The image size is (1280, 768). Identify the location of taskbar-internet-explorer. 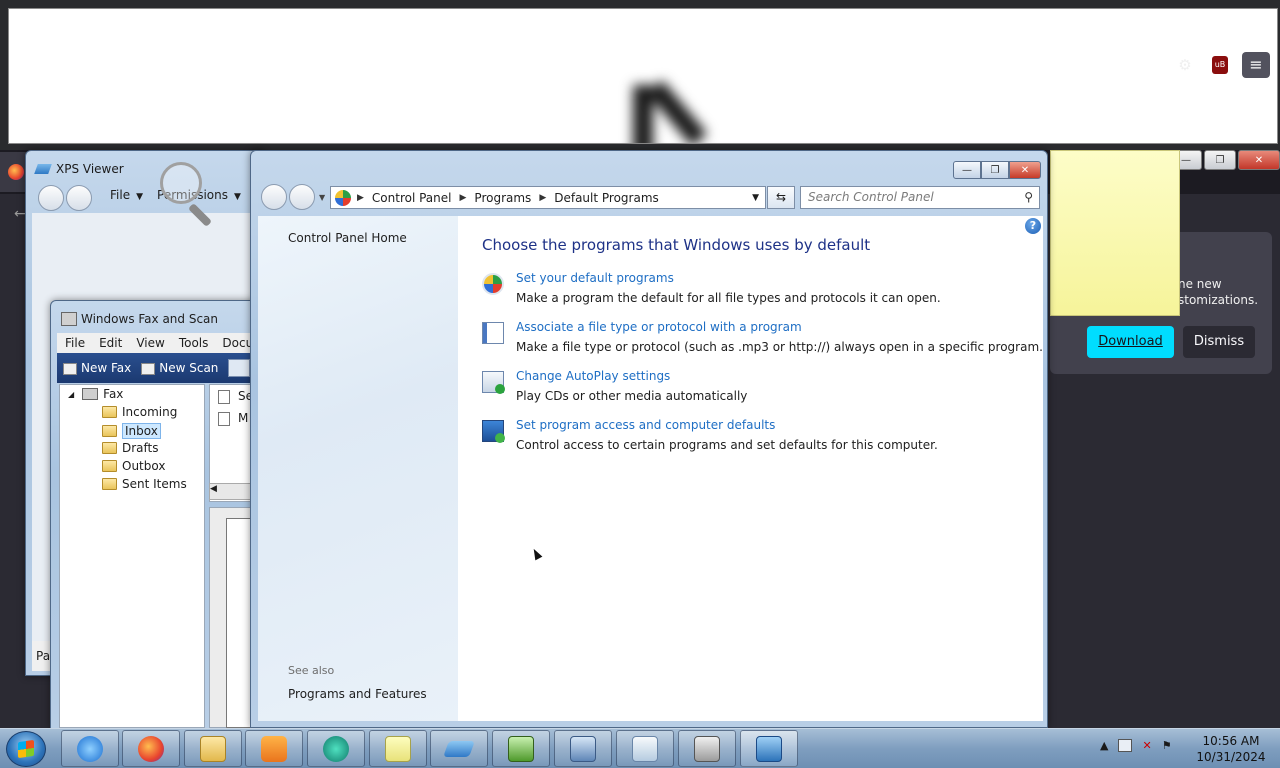
(90, 748).